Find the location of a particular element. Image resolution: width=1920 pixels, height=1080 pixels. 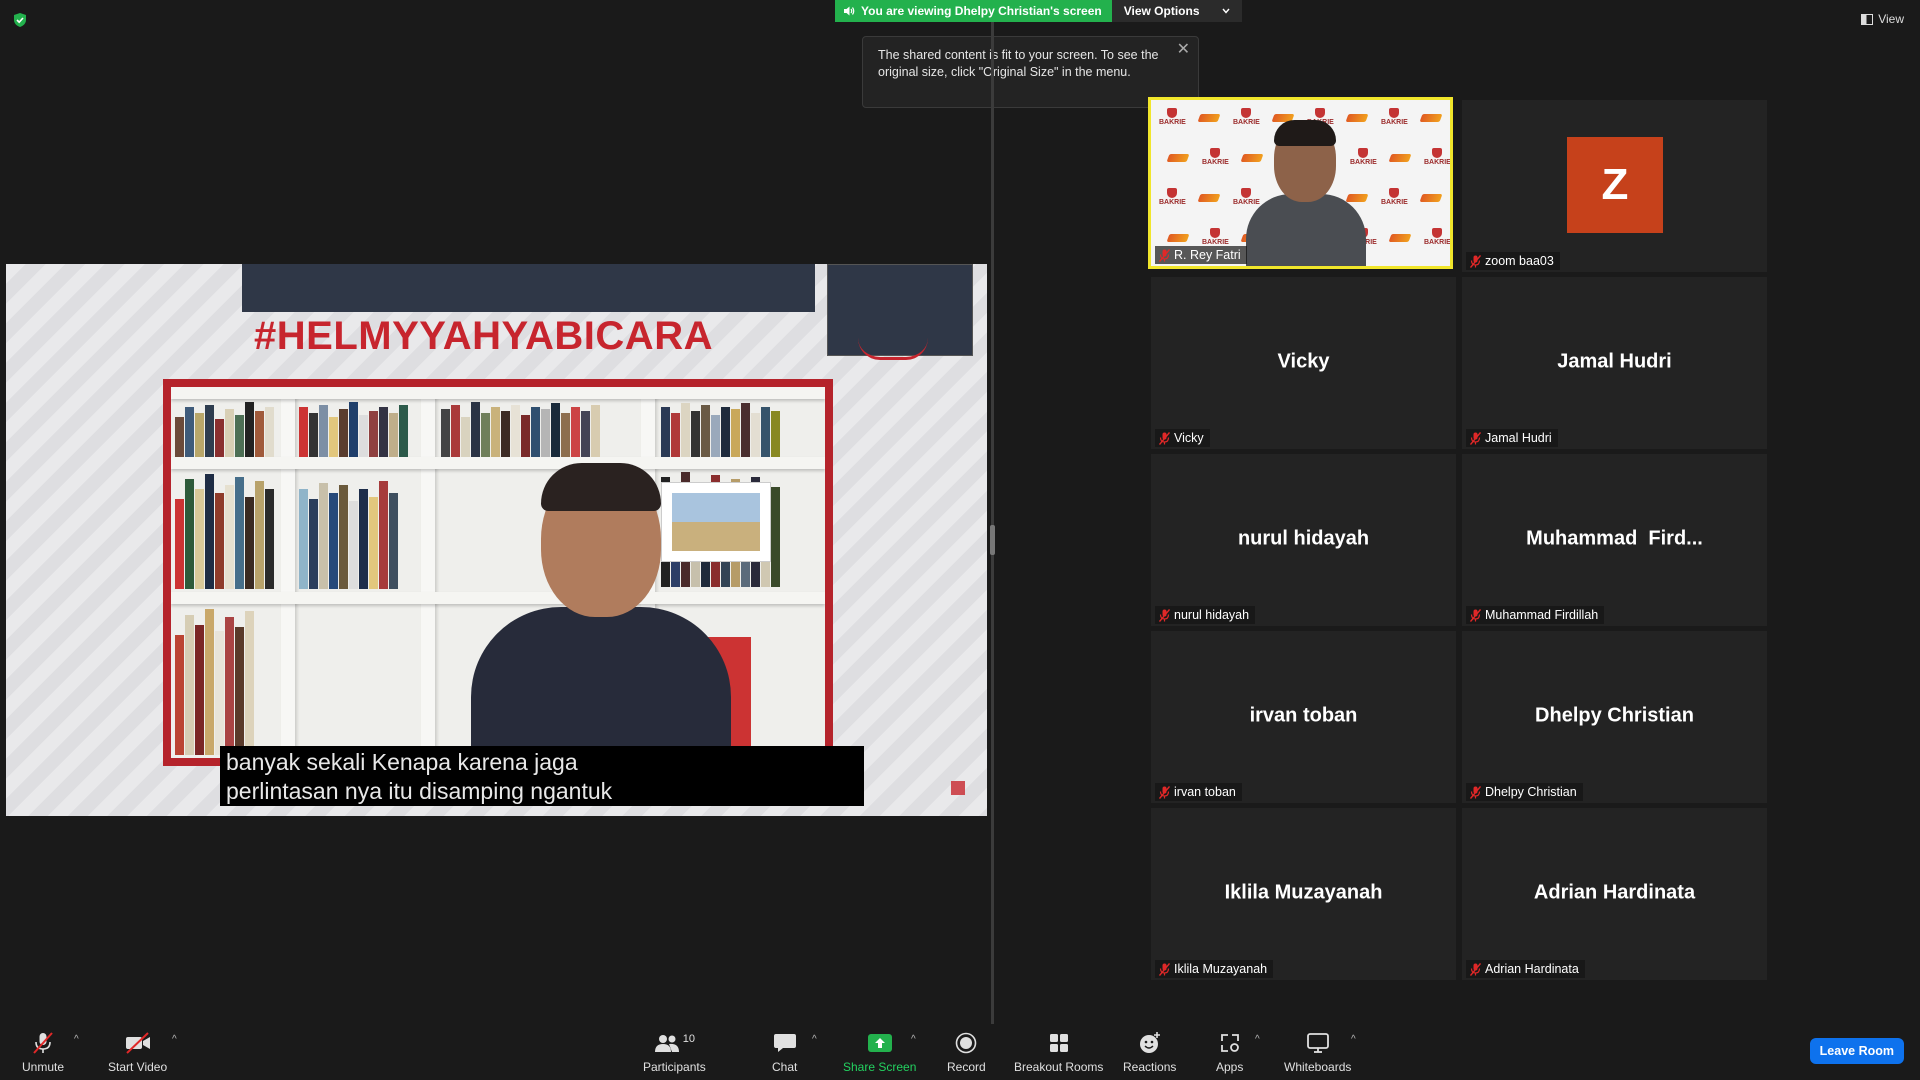

participant-label: nurul hidayah is located at coordinates (1212, 615).